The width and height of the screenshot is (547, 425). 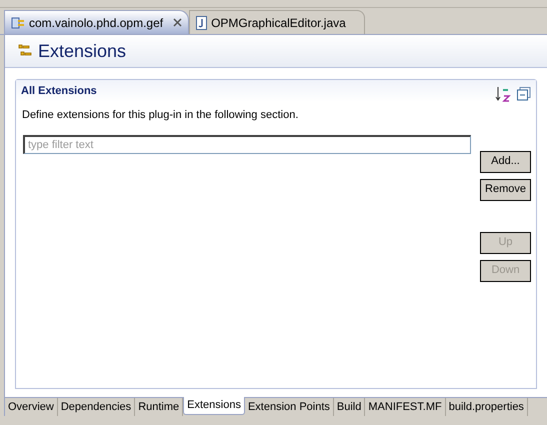 What do you see at coordinates (350, 407) in the screenshot?
I see `page-tab: Build` at bounding box center [350, 407].